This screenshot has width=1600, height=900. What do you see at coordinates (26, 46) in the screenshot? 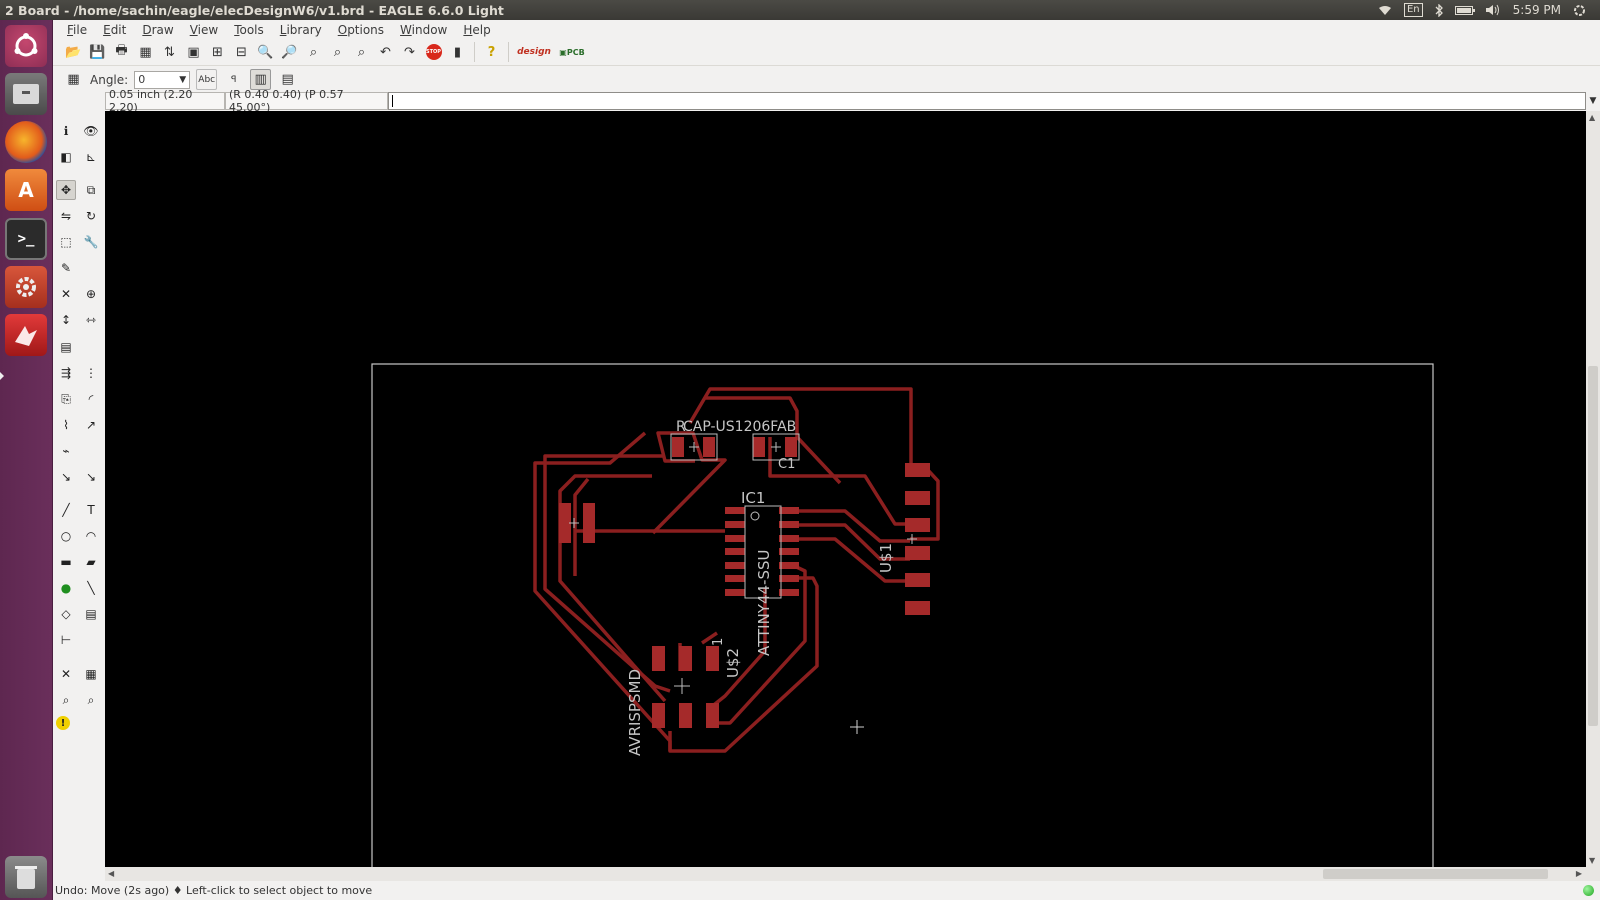
I see `dash-home-icon` at bounding box center [26, 46].